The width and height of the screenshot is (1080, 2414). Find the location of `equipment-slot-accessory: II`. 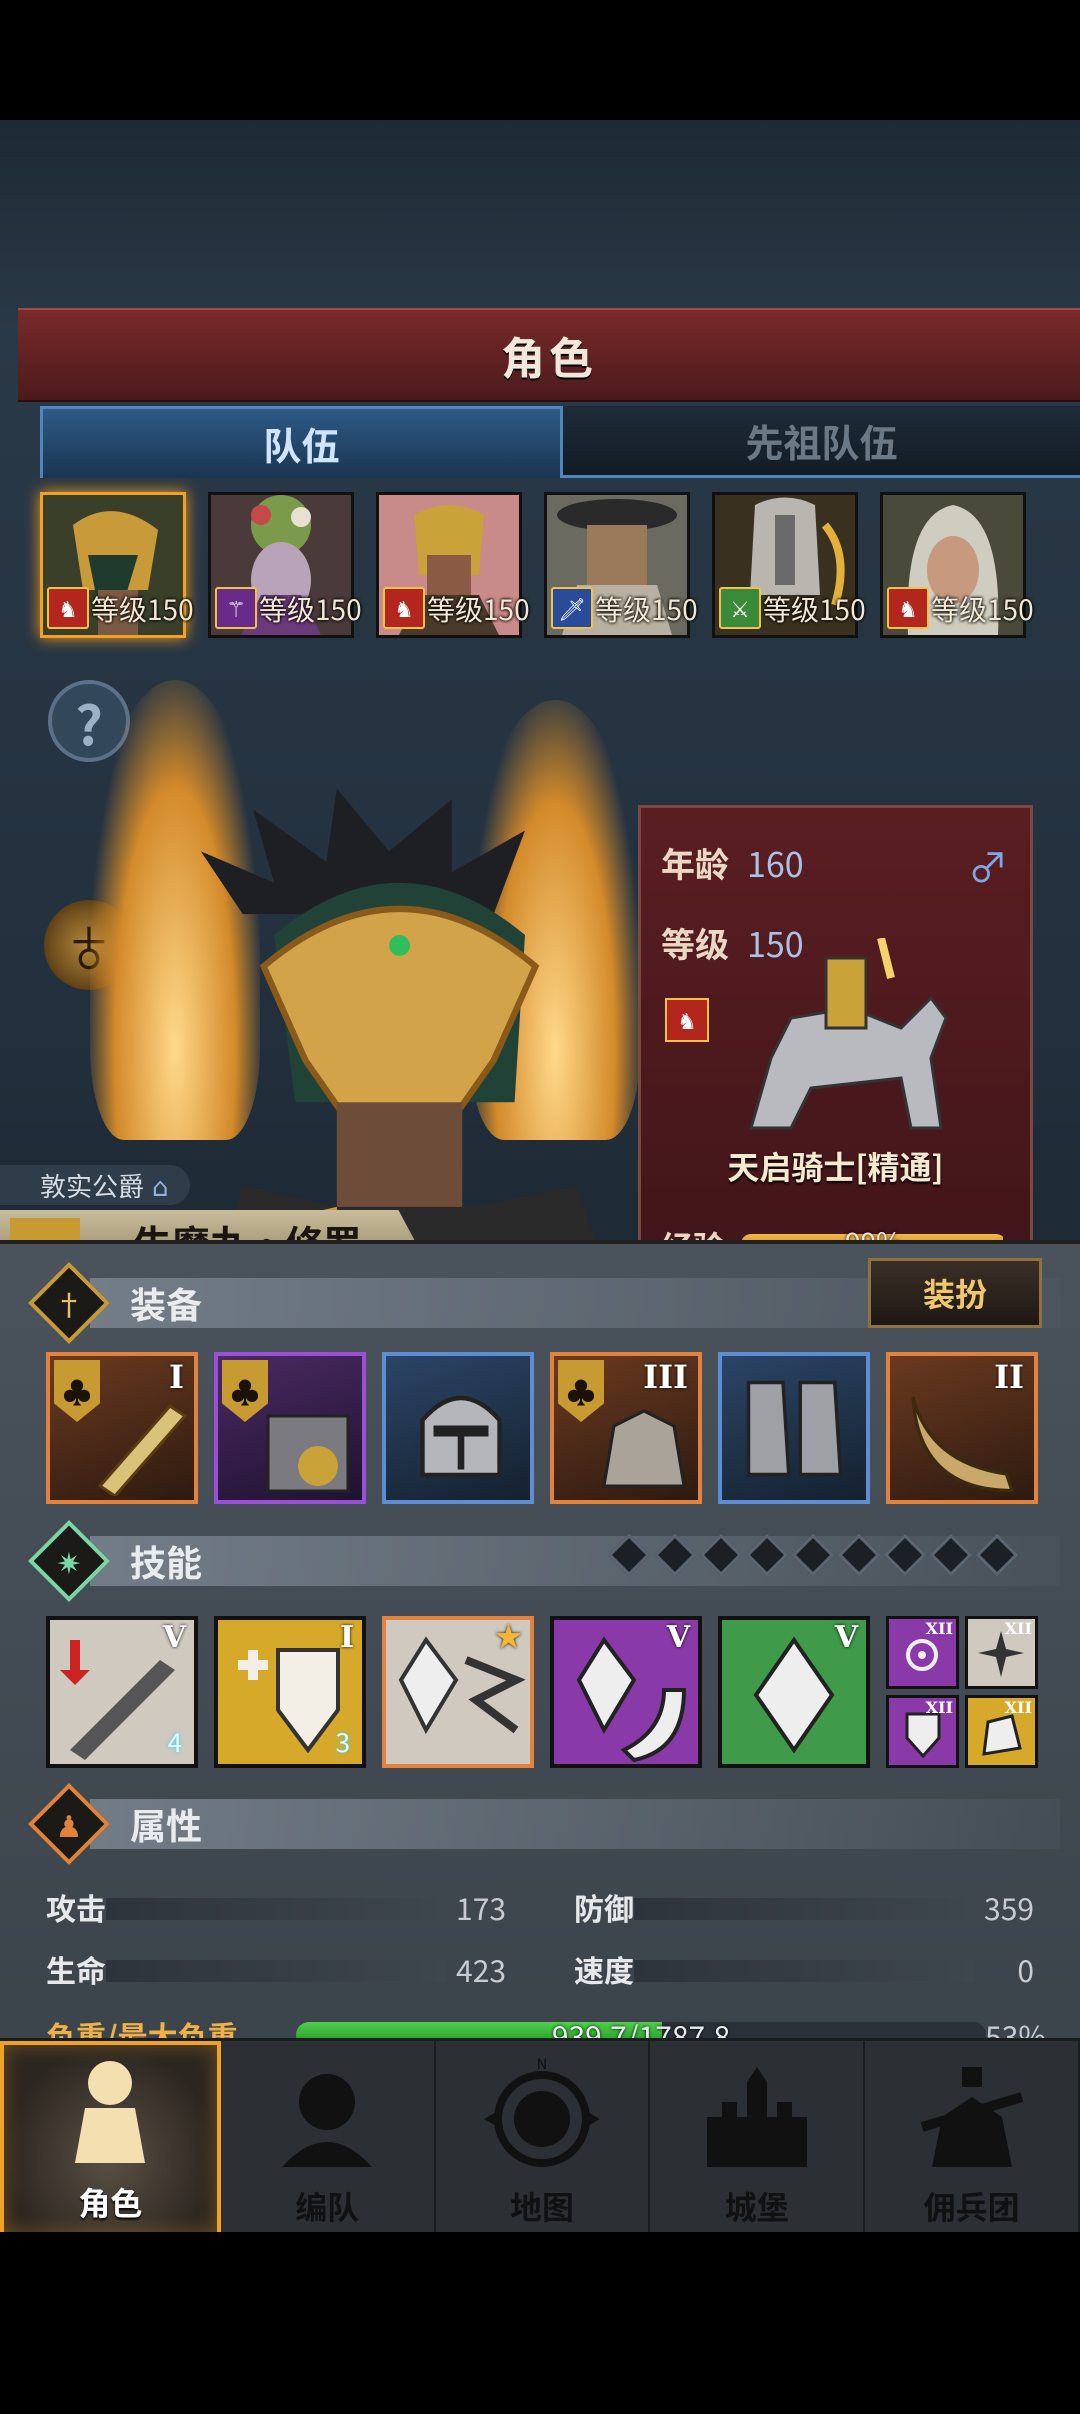

equipment-slot-accessory: II is located at coordinates (962, 1428).